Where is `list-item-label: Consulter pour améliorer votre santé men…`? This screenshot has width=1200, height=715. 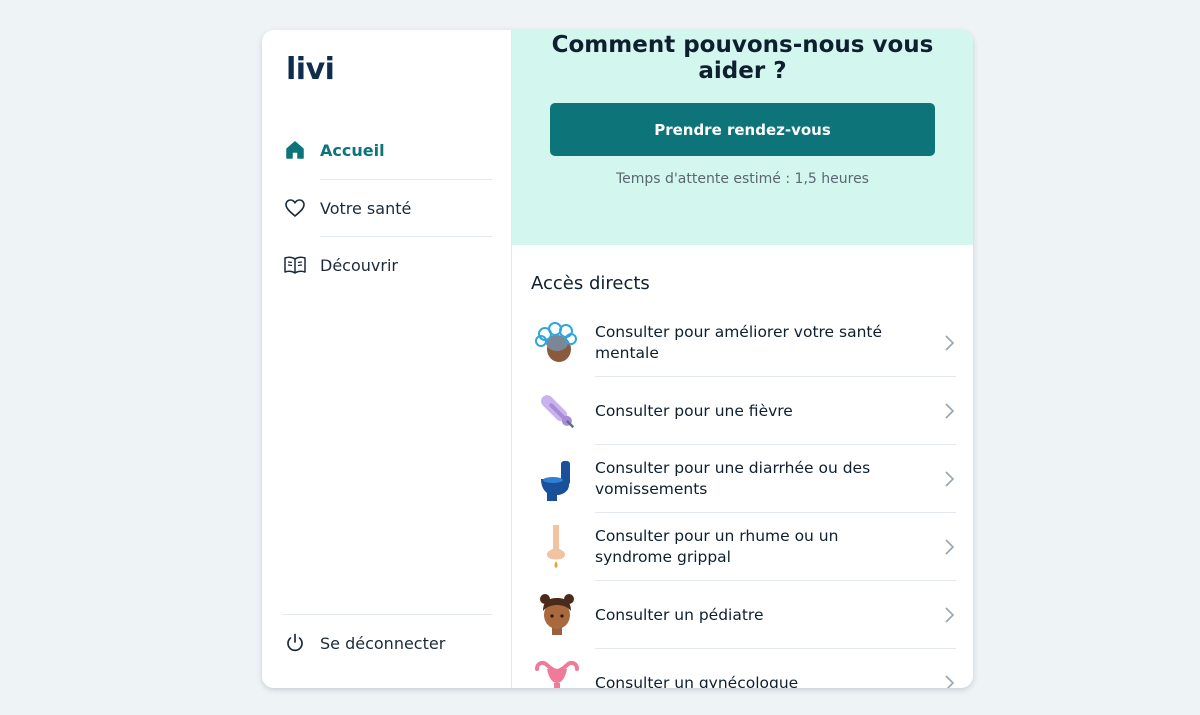
list-item-label: Consulter pour améliorer votre santé men… is located at coordinates (739, 342).